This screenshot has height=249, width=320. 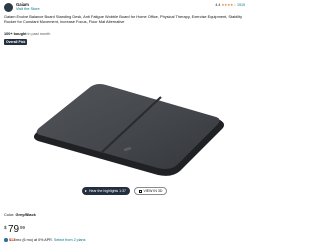 What do you see at coordinates (140, 191) in the screenshot?
I see `cube-icon` at bounding box center [140, 191].